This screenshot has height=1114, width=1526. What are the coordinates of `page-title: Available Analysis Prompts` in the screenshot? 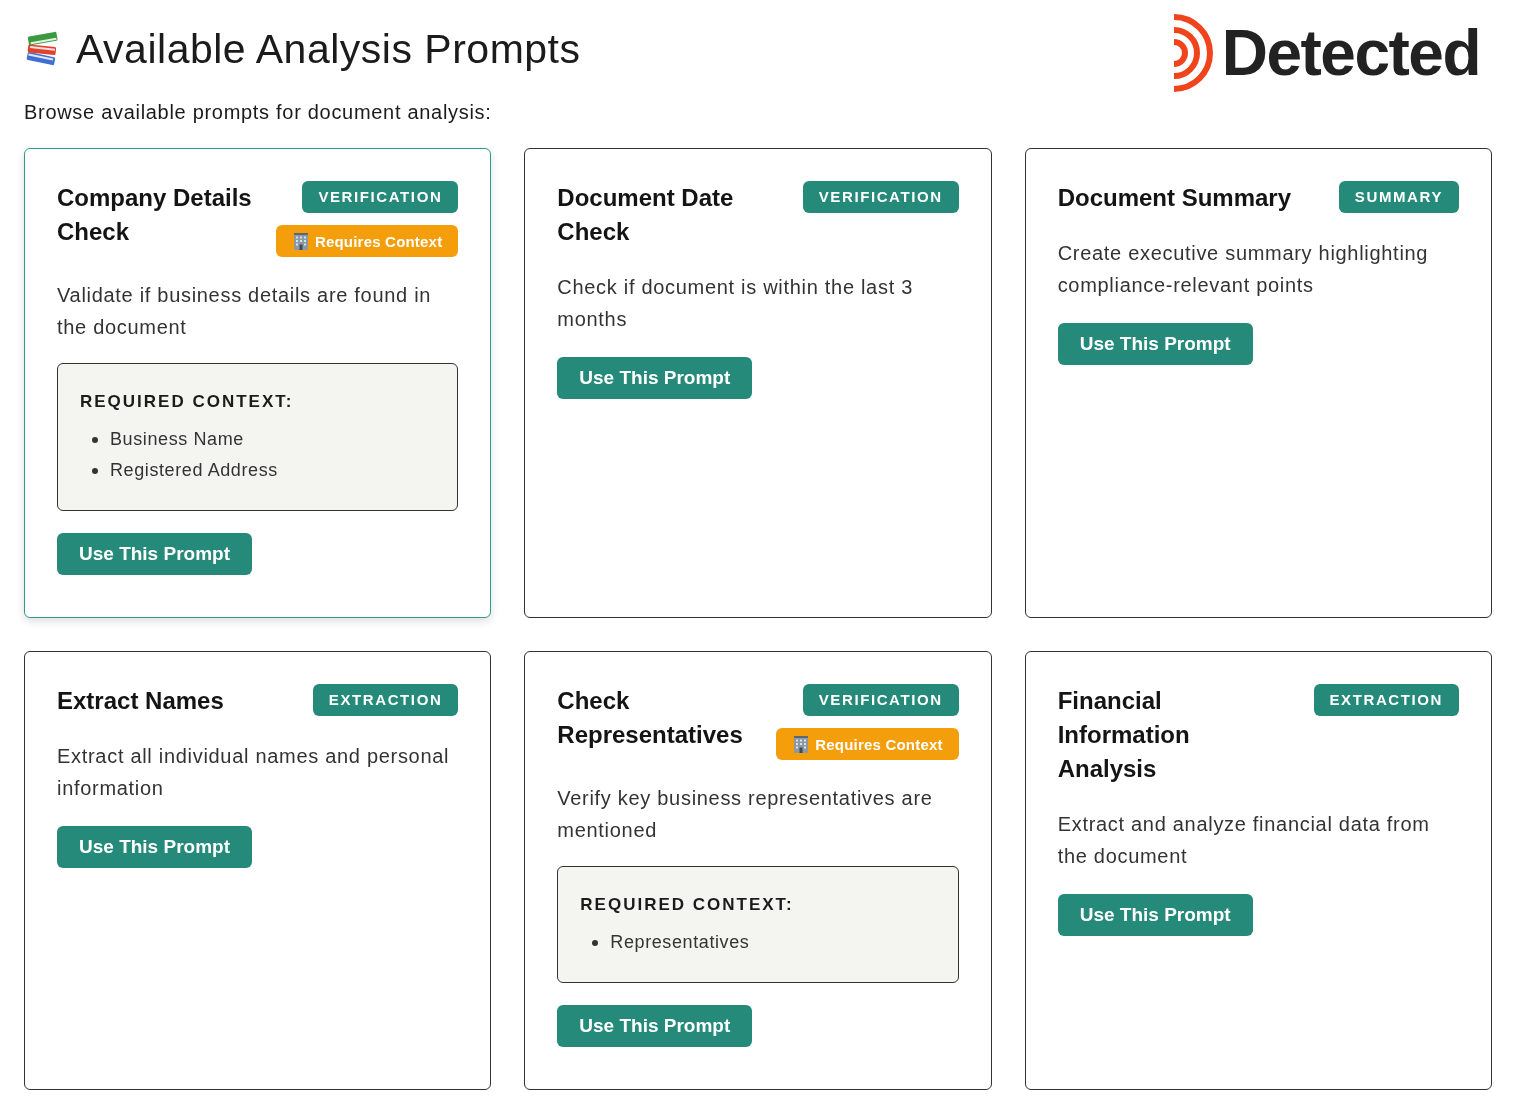 It's located at (328, 49).